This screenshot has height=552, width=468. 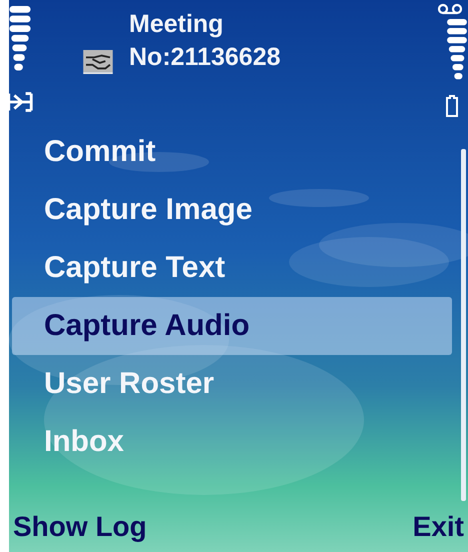 I want to click on title-text: No:21136628, so click(x=205, y=57).